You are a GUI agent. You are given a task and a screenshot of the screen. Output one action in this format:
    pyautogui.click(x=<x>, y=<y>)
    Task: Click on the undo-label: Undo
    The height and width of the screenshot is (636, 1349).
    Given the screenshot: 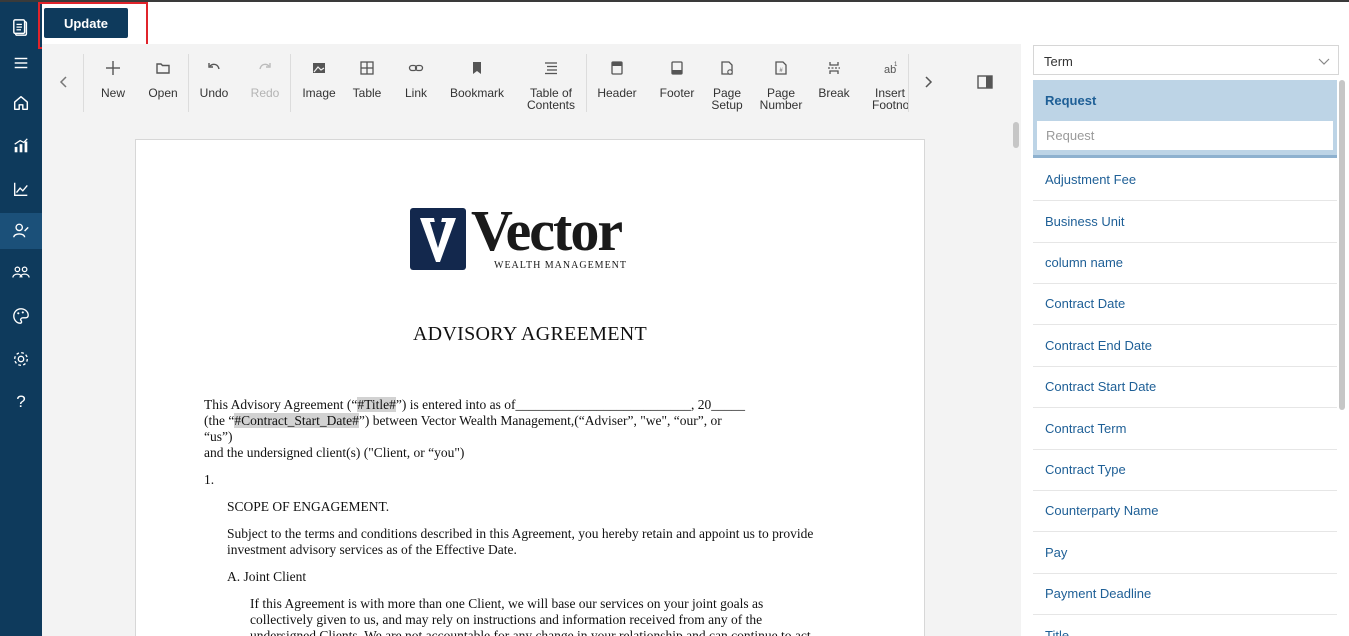 What is the action you would take?
    pyautogui.click(x=214, y=93)
    